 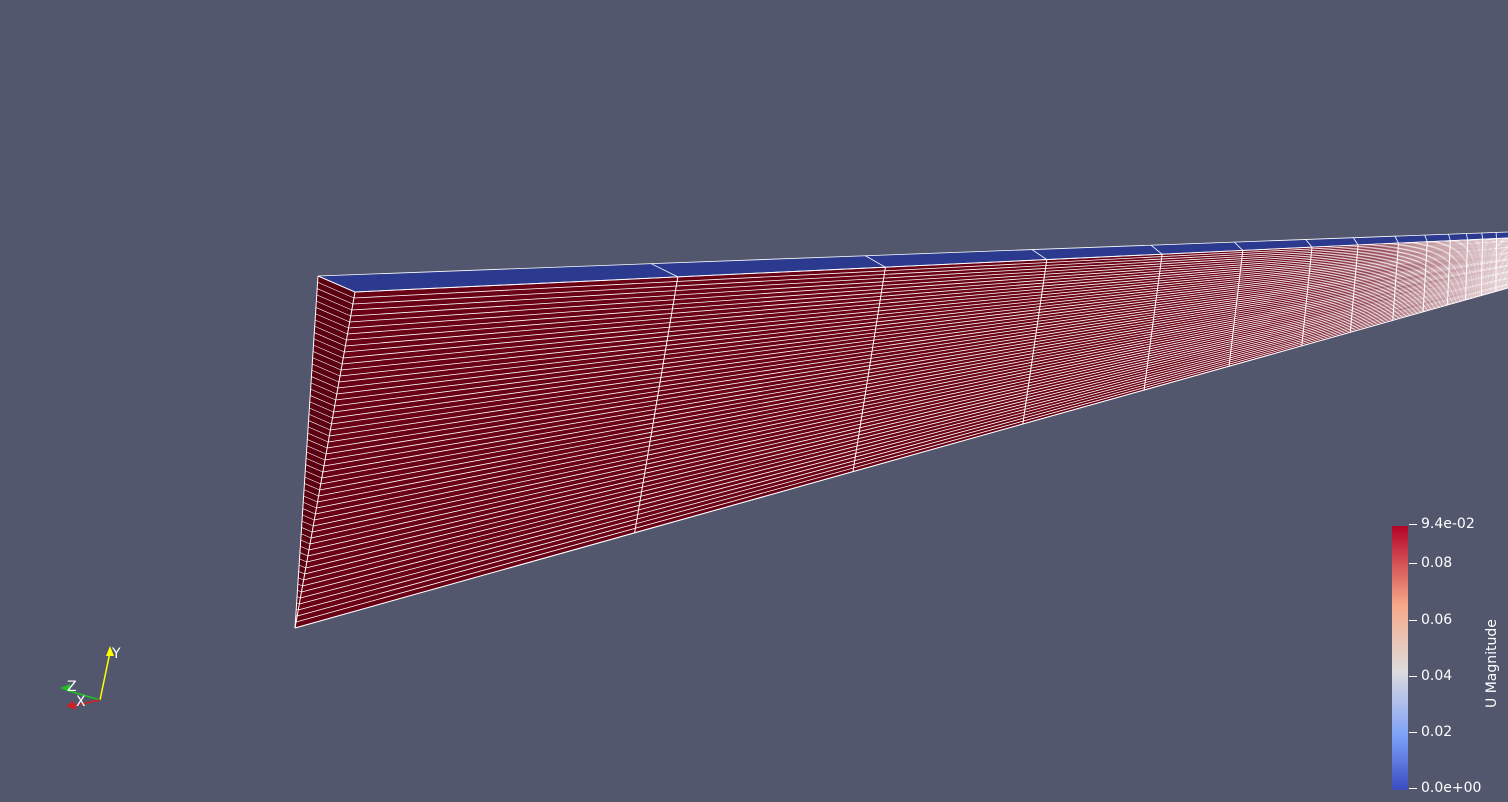 What do you see at coordinates (81, 702) in the screenshot?
I see `x-axis-label: X` at bounding box center [81, 702].